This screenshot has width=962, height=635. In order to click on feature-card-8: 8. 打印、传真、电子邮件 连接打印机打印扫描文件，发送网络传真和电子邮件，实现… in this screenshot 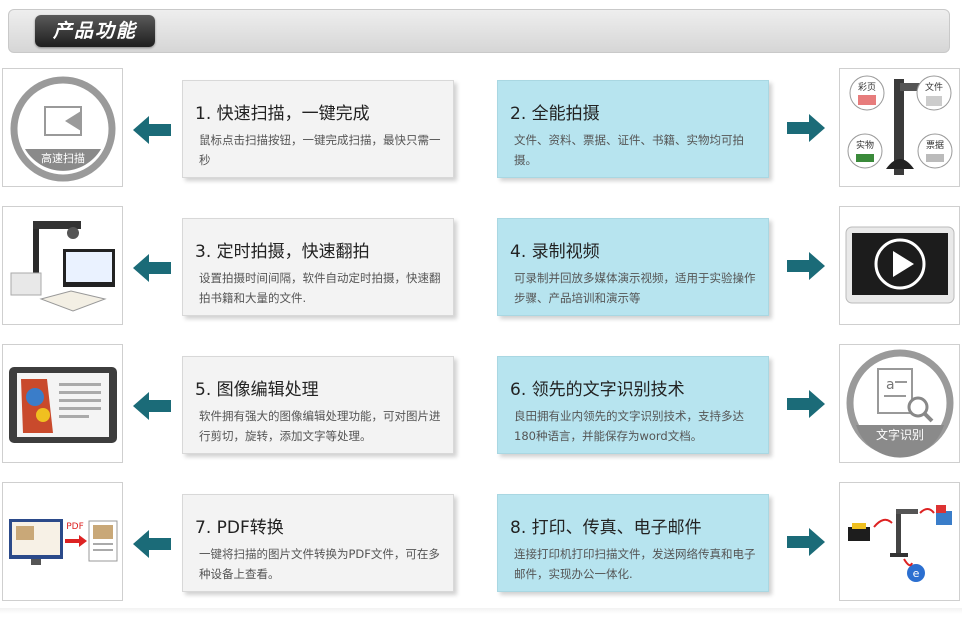, I will do `click(633, 543)`.